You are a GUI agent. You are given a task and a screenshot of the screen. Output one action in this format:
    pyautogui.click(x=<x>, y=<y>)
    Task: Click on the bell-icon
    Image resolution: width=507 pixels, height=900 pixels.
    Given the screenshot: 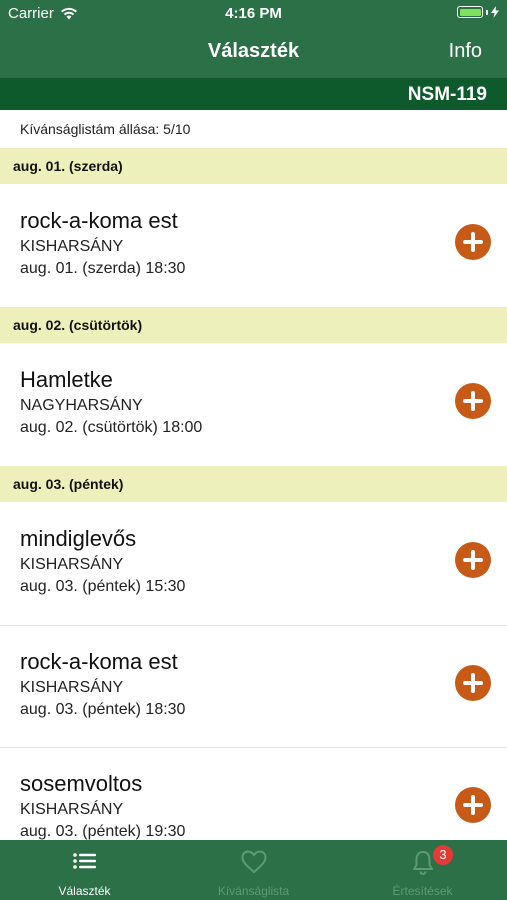 What is the action you would take?
    pyautogui.click(x=422, y=863)
    